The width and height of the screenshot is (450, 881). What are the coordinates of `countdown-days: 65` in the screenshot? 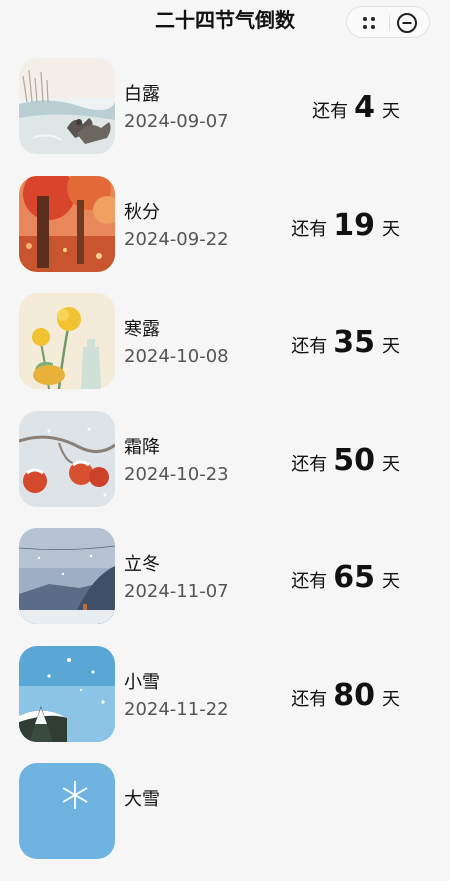 It's located at (354, 577).